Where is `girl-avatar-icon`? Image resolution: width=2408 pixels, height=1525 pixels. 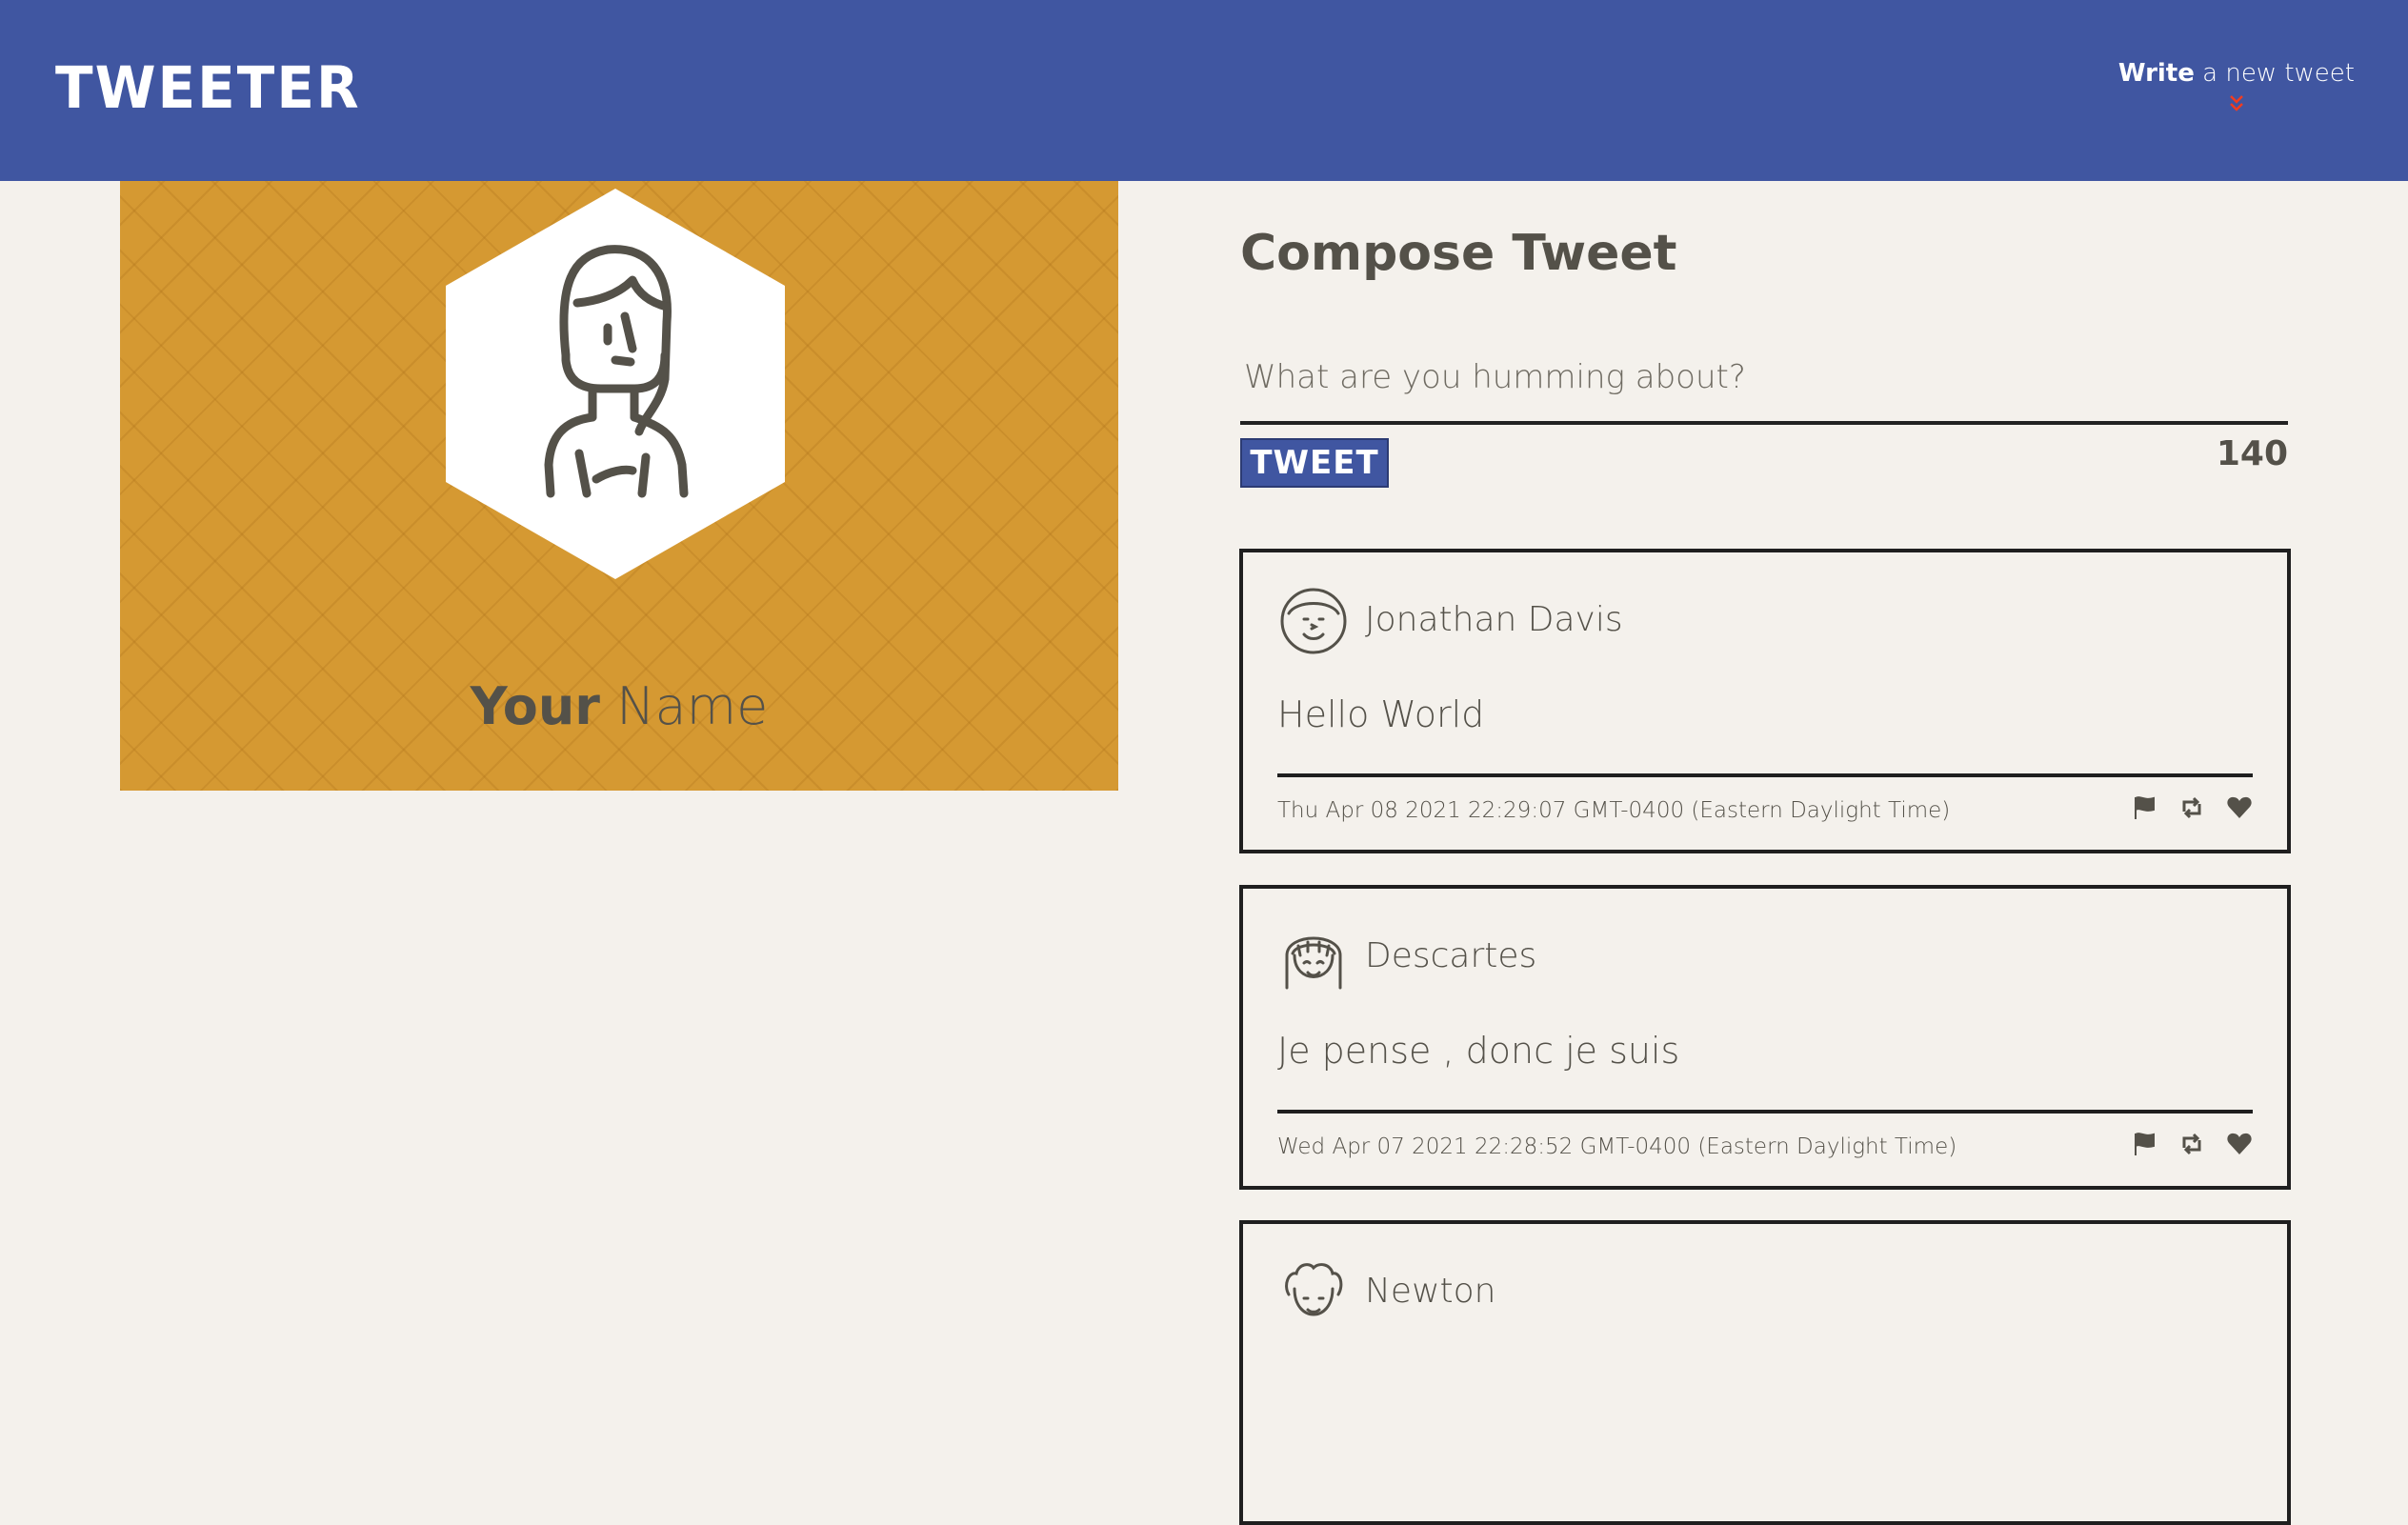
girl-avatar-icon is located at coordinates (615, 384).